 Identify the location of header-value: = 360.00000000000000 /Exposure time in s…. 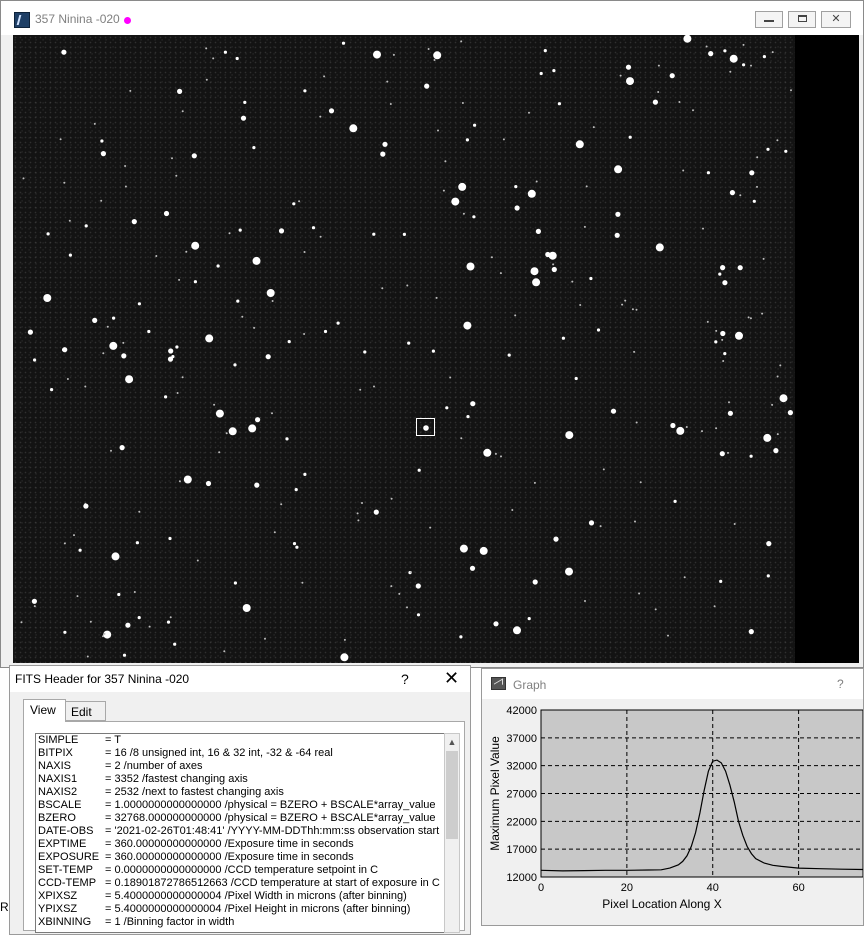
(229, 857).